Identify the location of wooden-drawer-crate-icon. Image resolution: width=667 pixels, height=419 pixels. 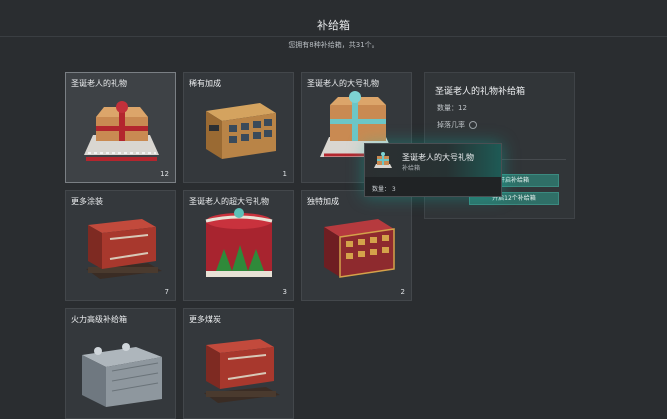
(241, 131).